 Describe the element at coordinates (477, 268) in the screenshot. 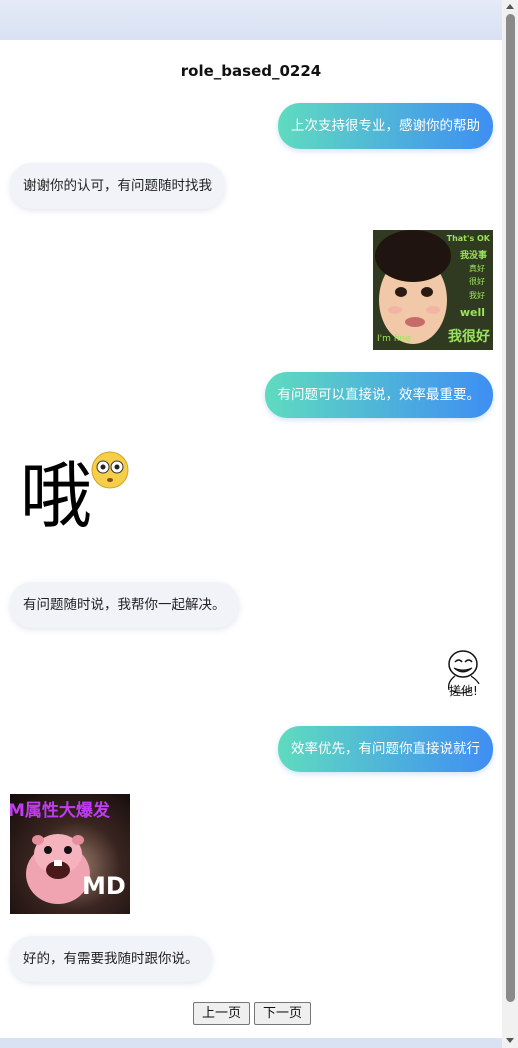

I see `sticker-caption: 真好` at that location.